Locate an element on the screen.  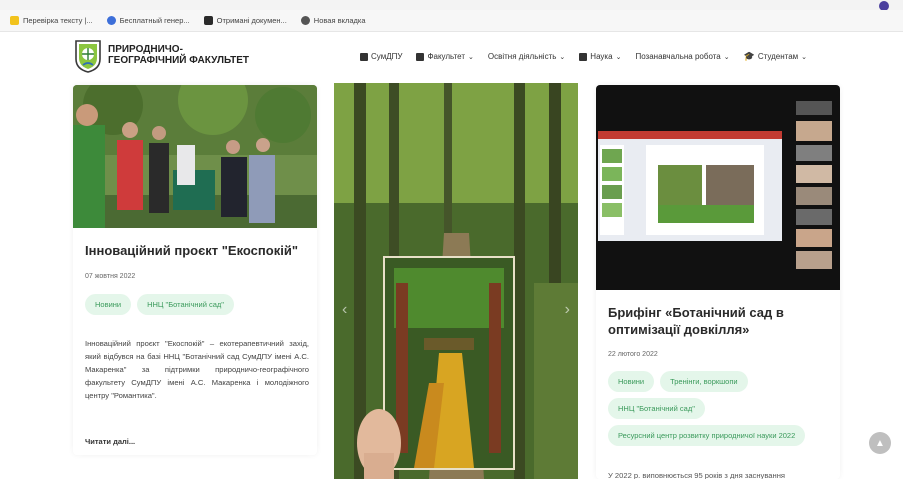
nav-item-education: Освітня діяльність ⌄ is located at coordinates (526, 56).